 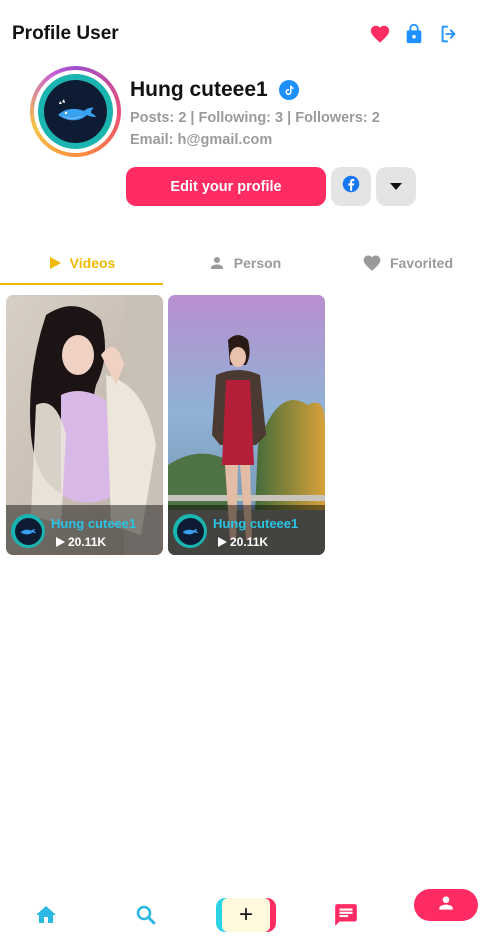 I want to click on caret-down-icon, so click(x=396, y=187).